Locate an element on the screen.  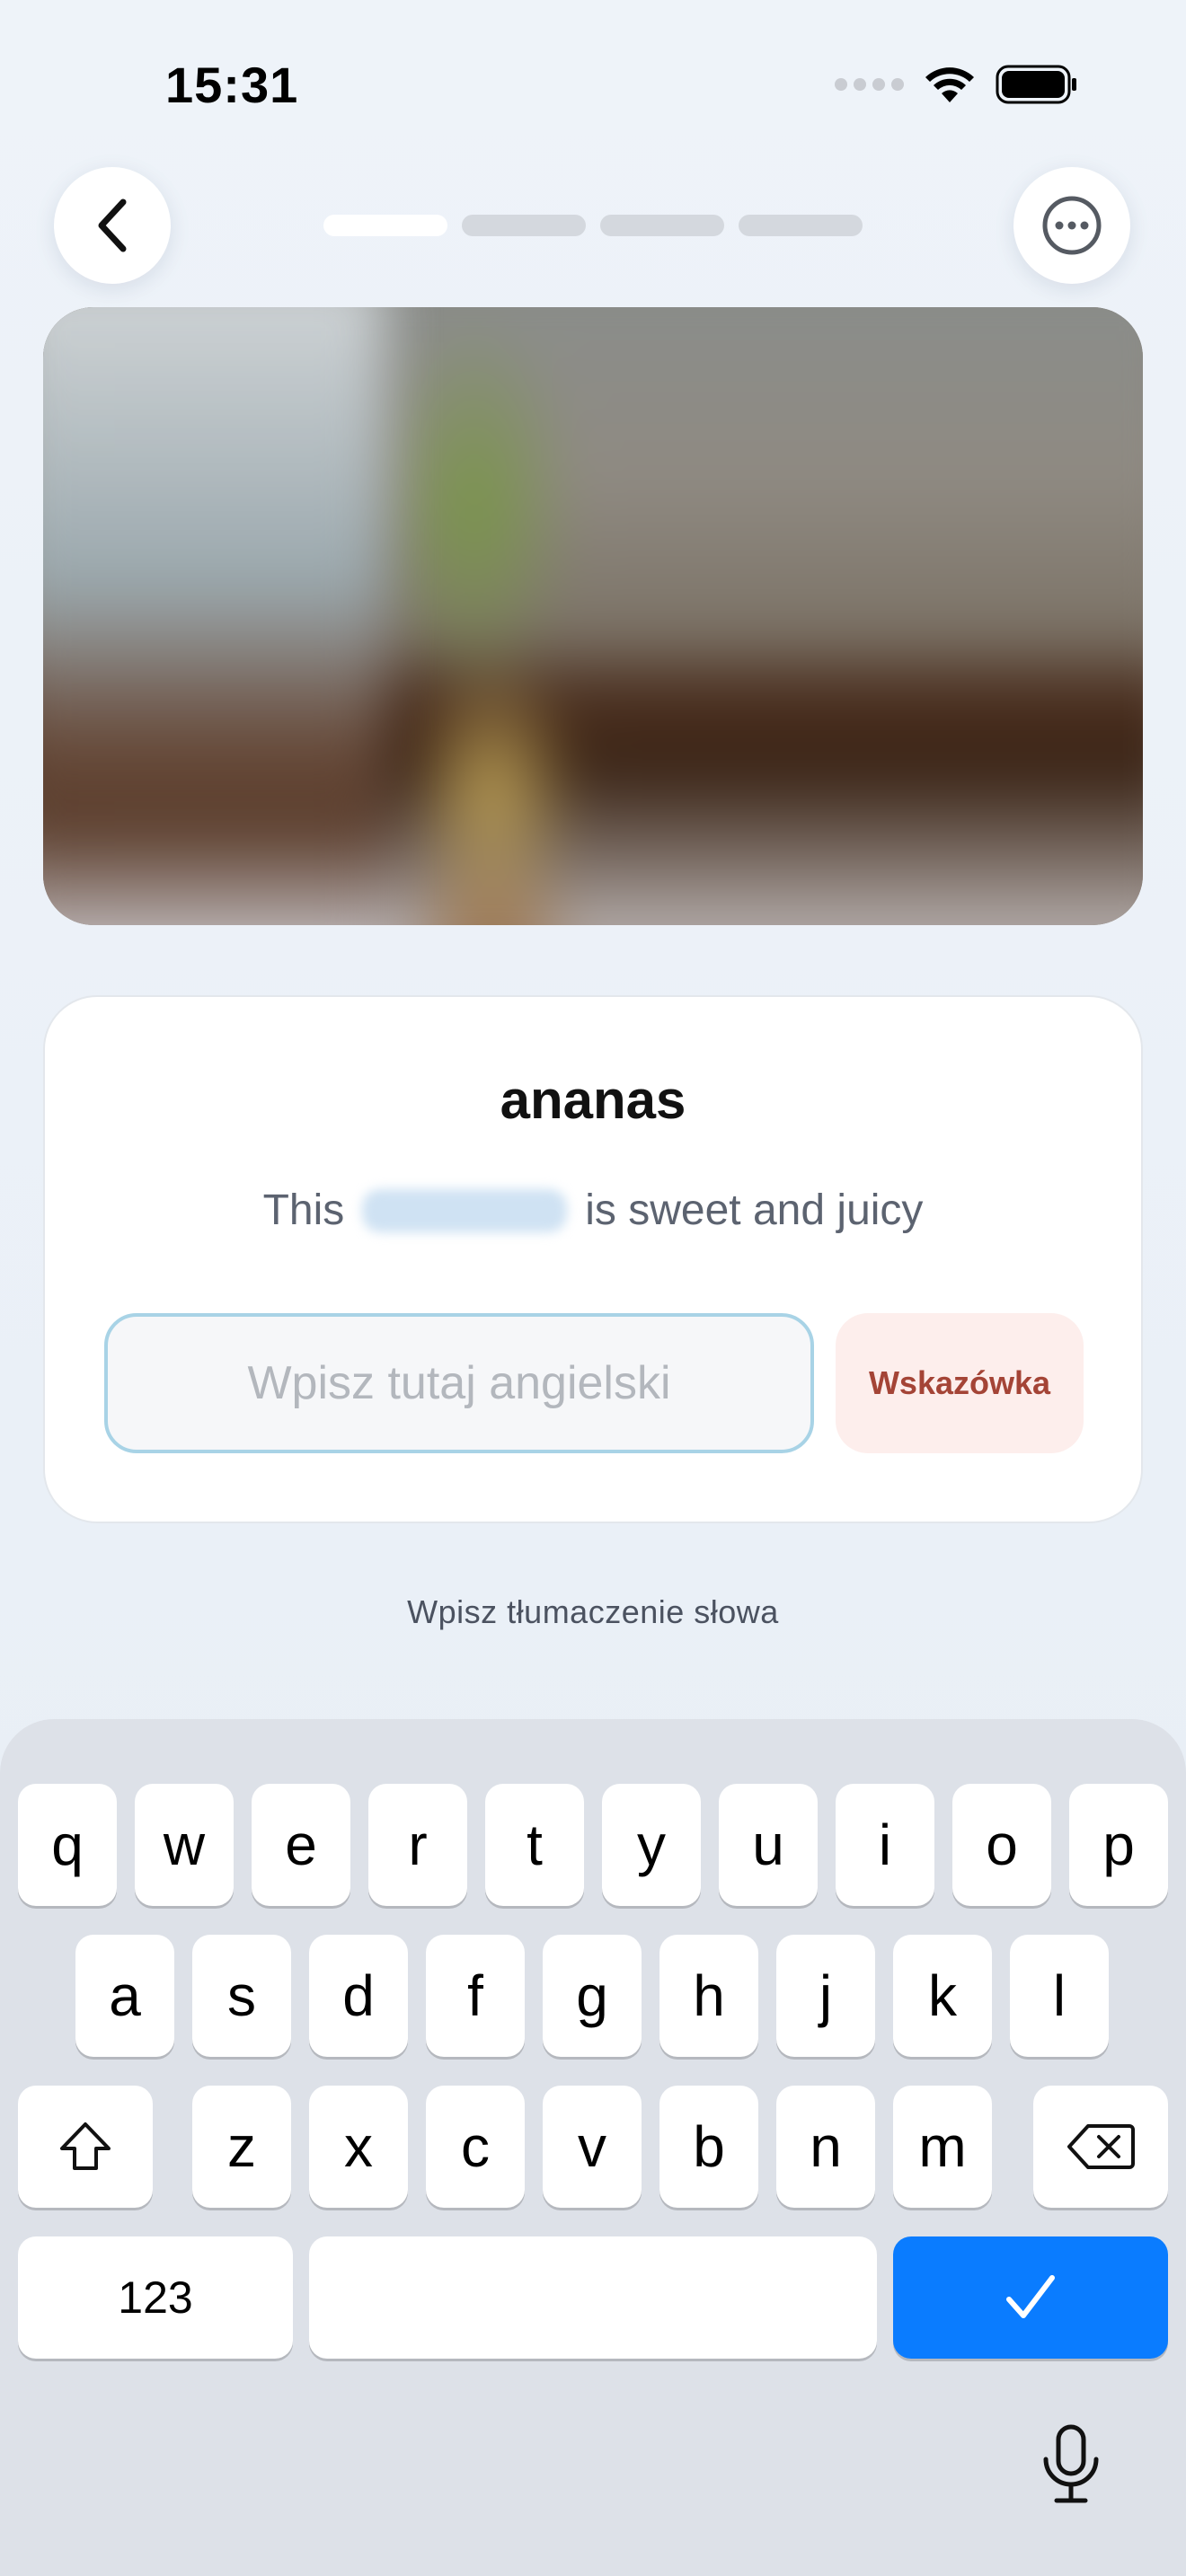
key-q: q is located at coordinates (67, 1845).